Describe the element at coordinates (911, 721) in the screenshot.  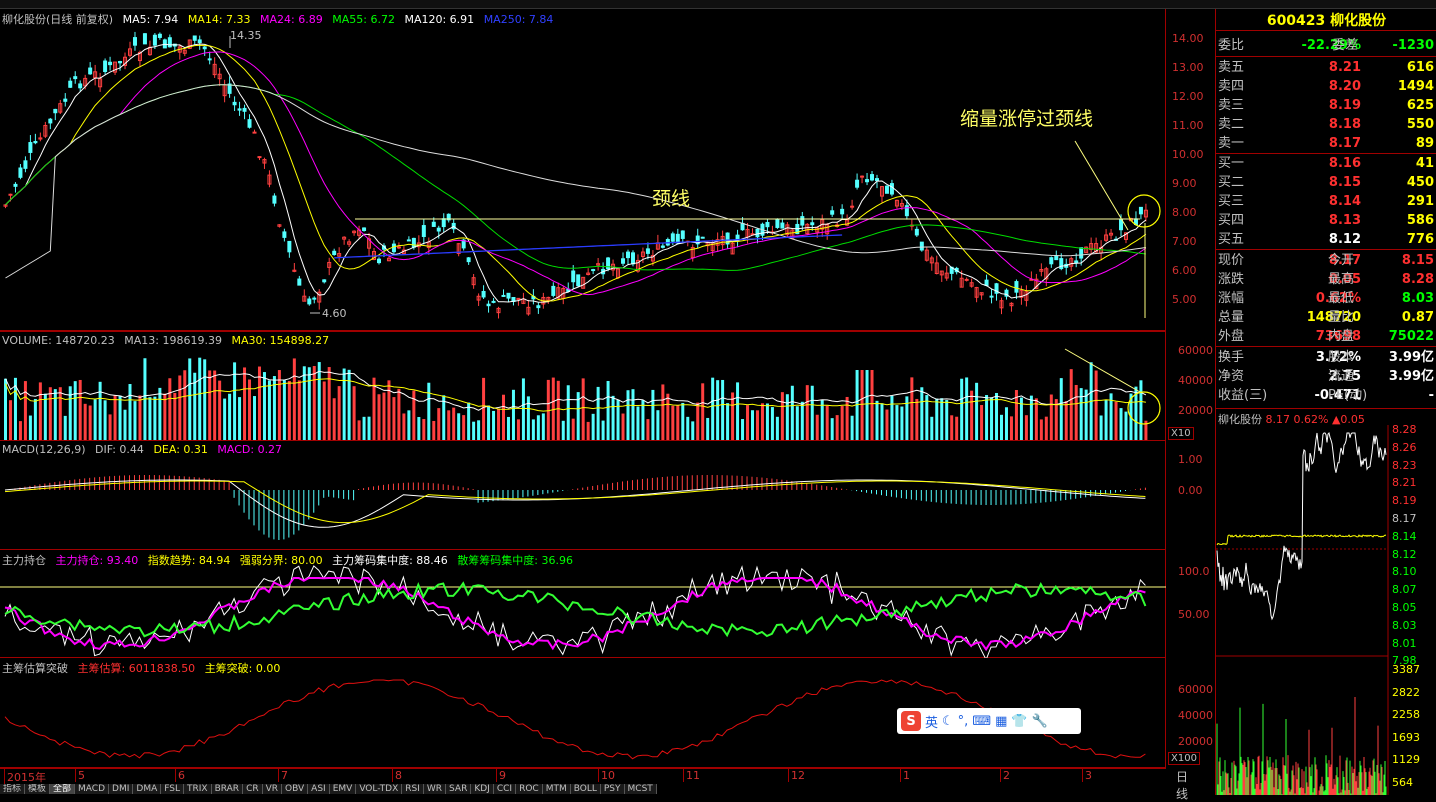
I see `sogou-icon: S` at that location.